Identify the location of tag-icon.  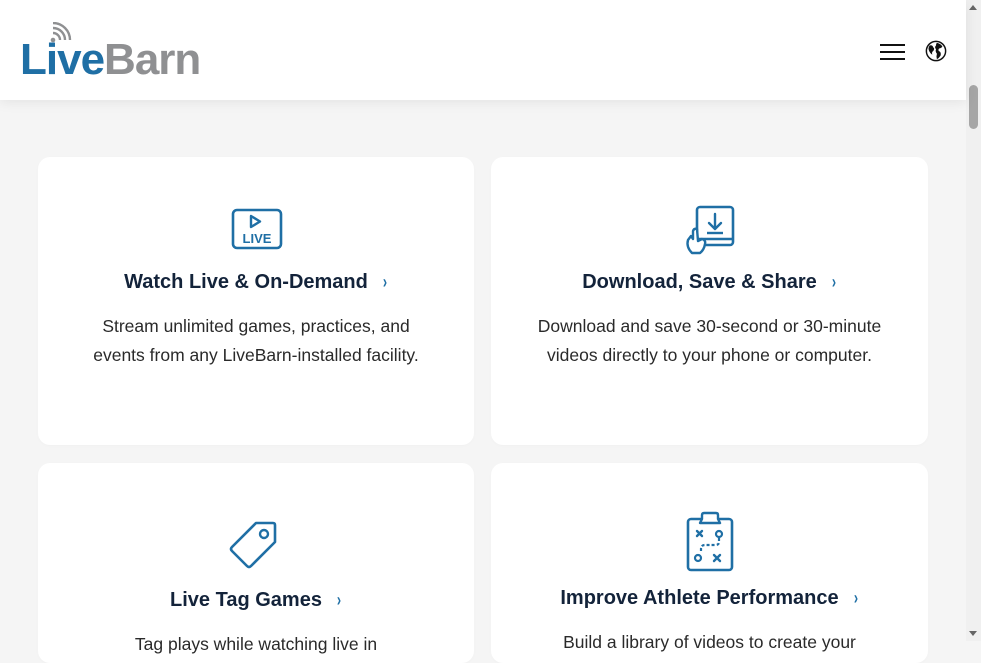
(253, 545).